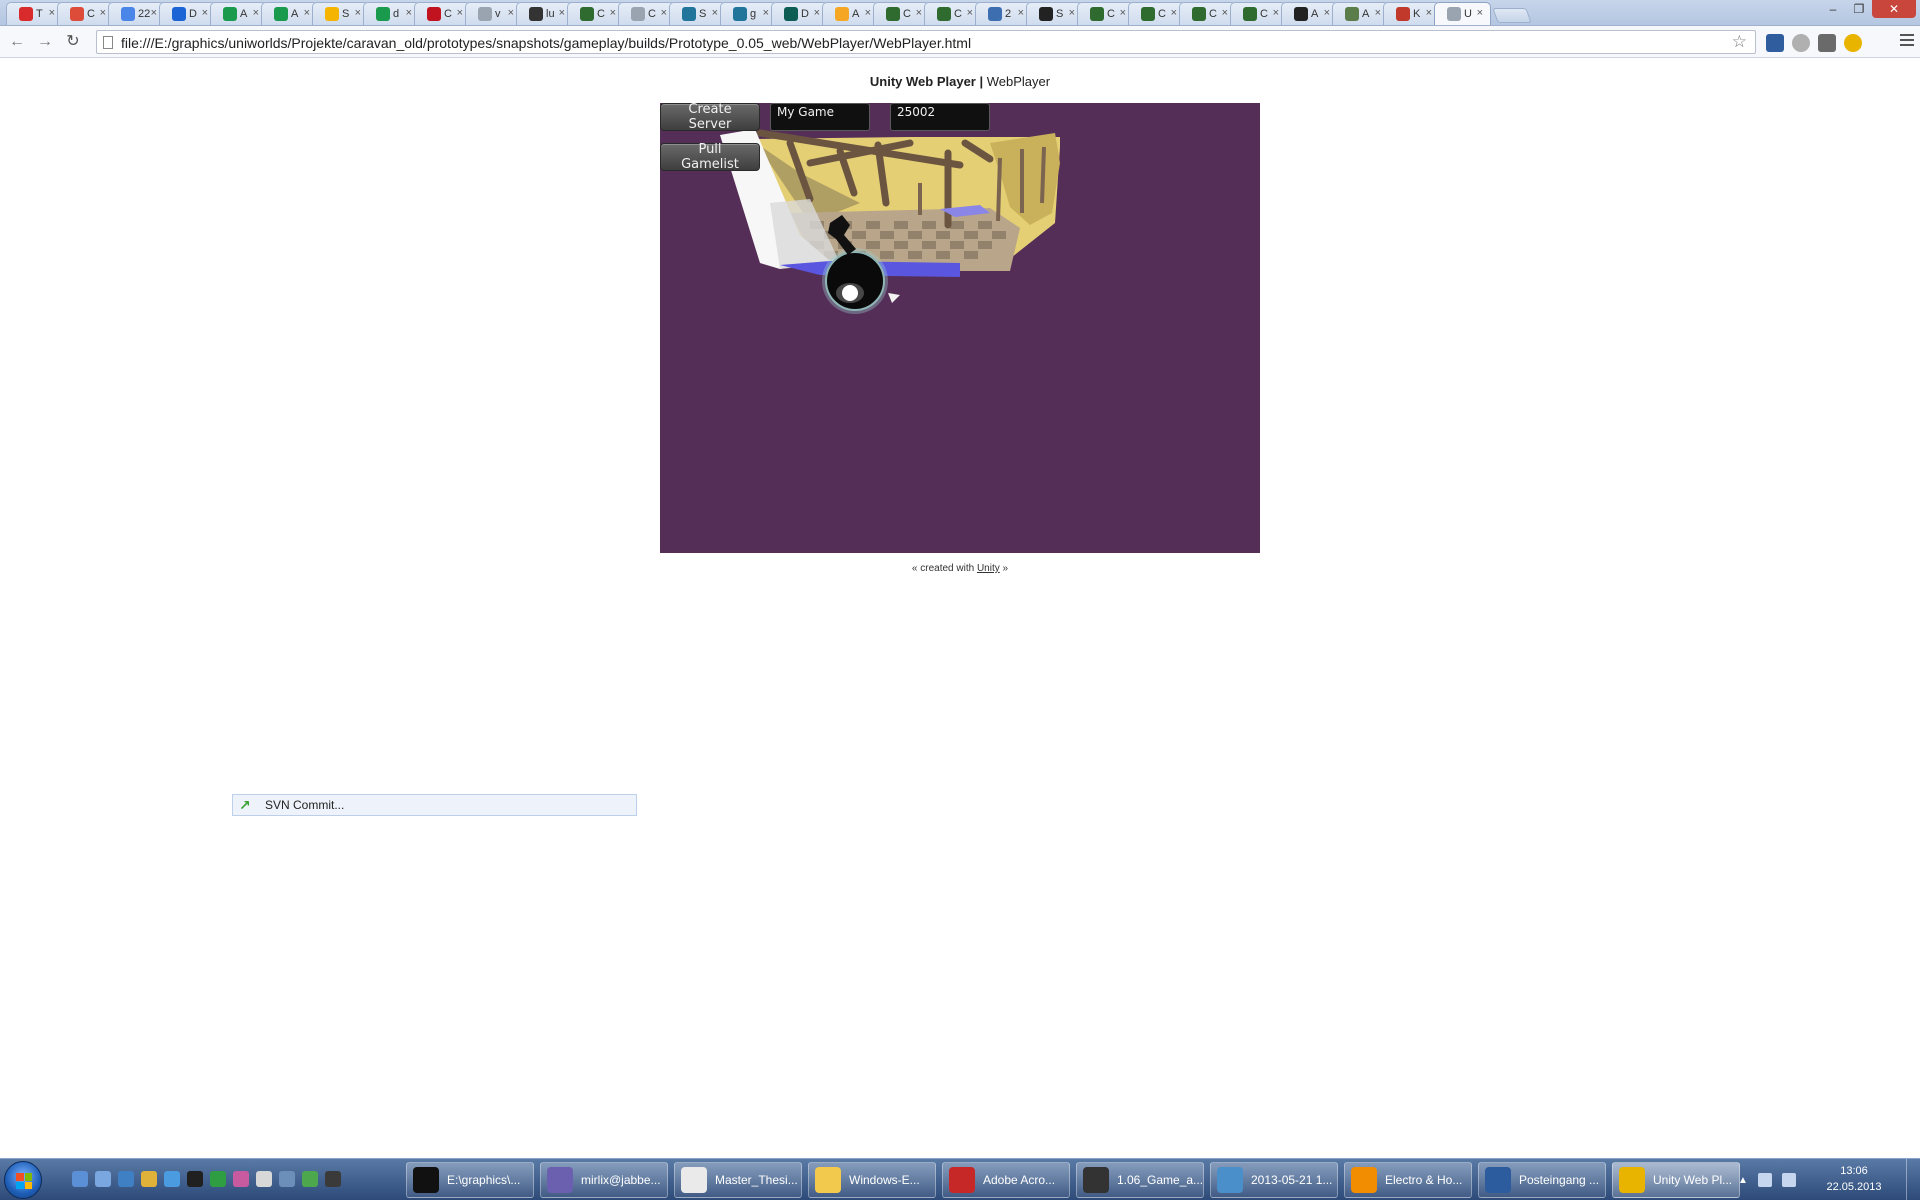  What do you see at coordinates (23, 1180) in the screenshot?
I see `start-button` at bounding box center [23, 1180].